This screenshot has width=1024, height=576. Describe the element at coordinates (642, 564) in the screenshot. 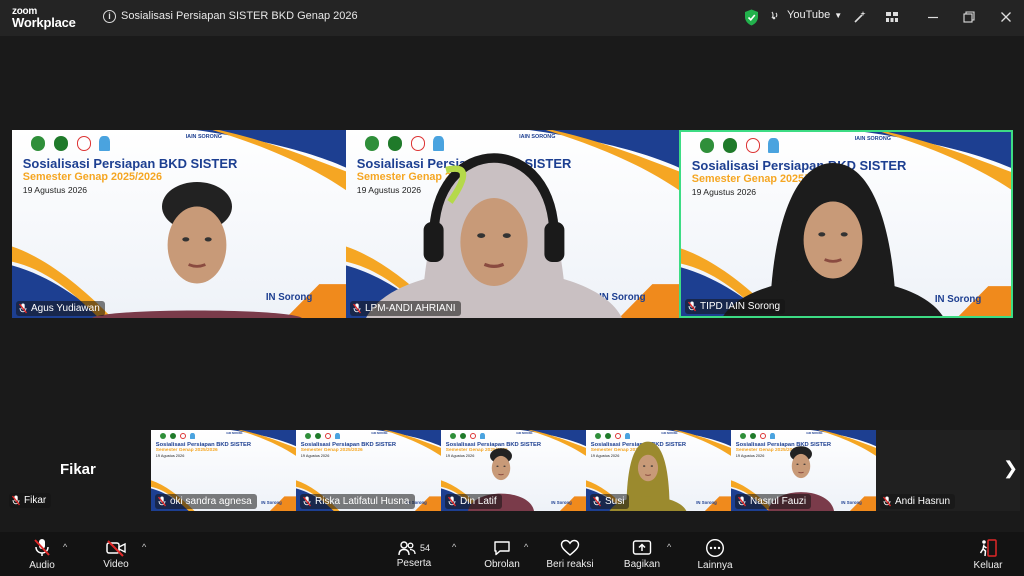

I see `share-label: Bagikan` at that location.